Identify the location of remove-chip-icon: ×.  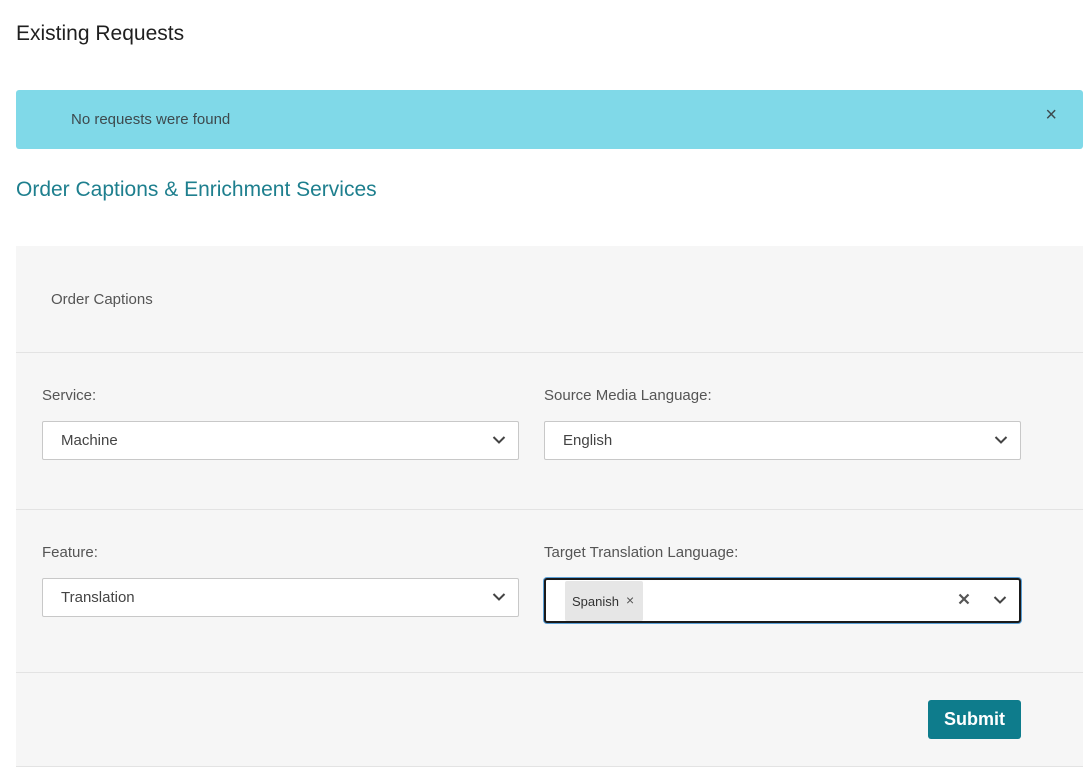
(630, 600).